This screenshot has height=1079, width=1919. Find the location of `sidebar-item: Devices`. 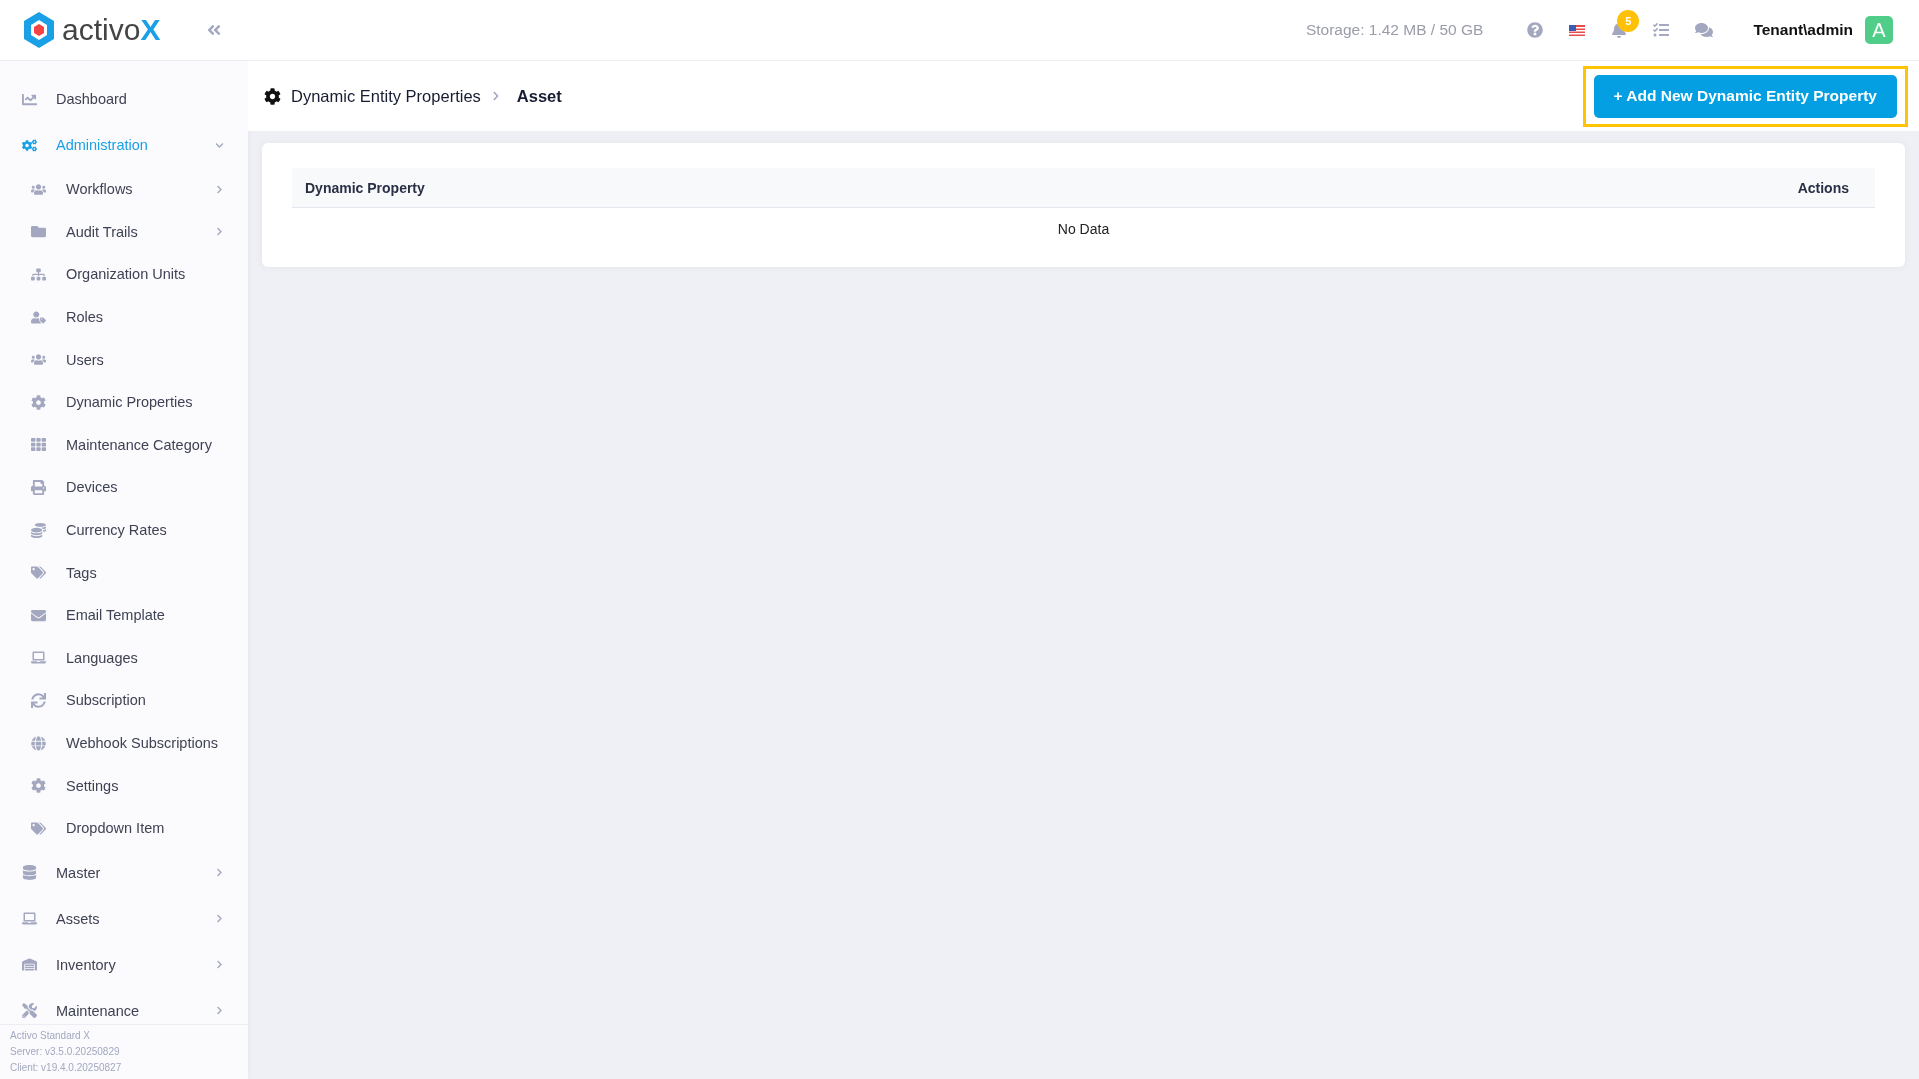

sidebar-item: Devices is located at coordinates (124, 487).